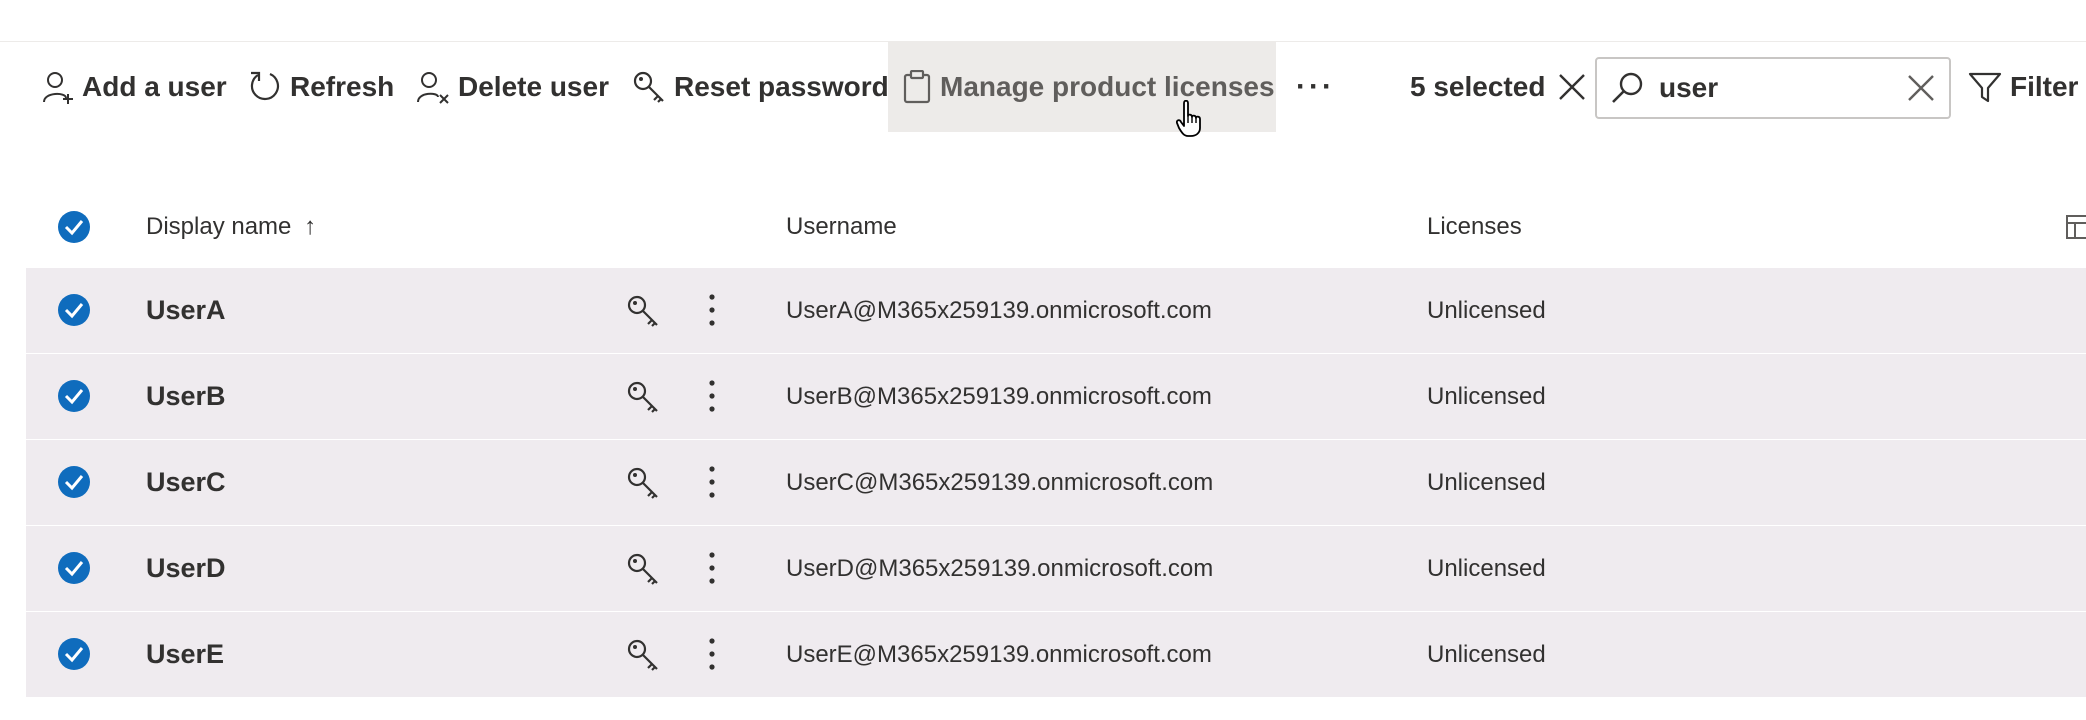 Image resolution: width=2086 pixels, height=720 pixels. What do you see at coordinates (917, 87) in the screenshot?
I see `clipboard-icon` at bounding box center [917, 87].